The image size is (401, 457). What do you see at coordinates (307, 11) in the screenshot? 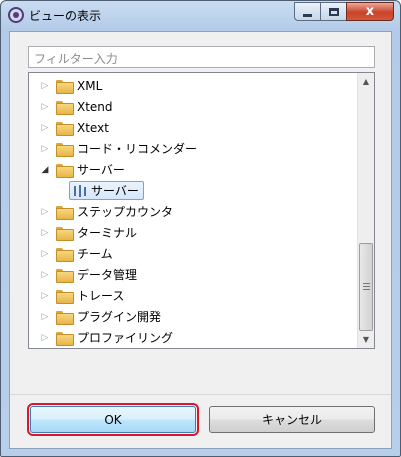
I see `minimize-button` at bounding box center [307, 11].